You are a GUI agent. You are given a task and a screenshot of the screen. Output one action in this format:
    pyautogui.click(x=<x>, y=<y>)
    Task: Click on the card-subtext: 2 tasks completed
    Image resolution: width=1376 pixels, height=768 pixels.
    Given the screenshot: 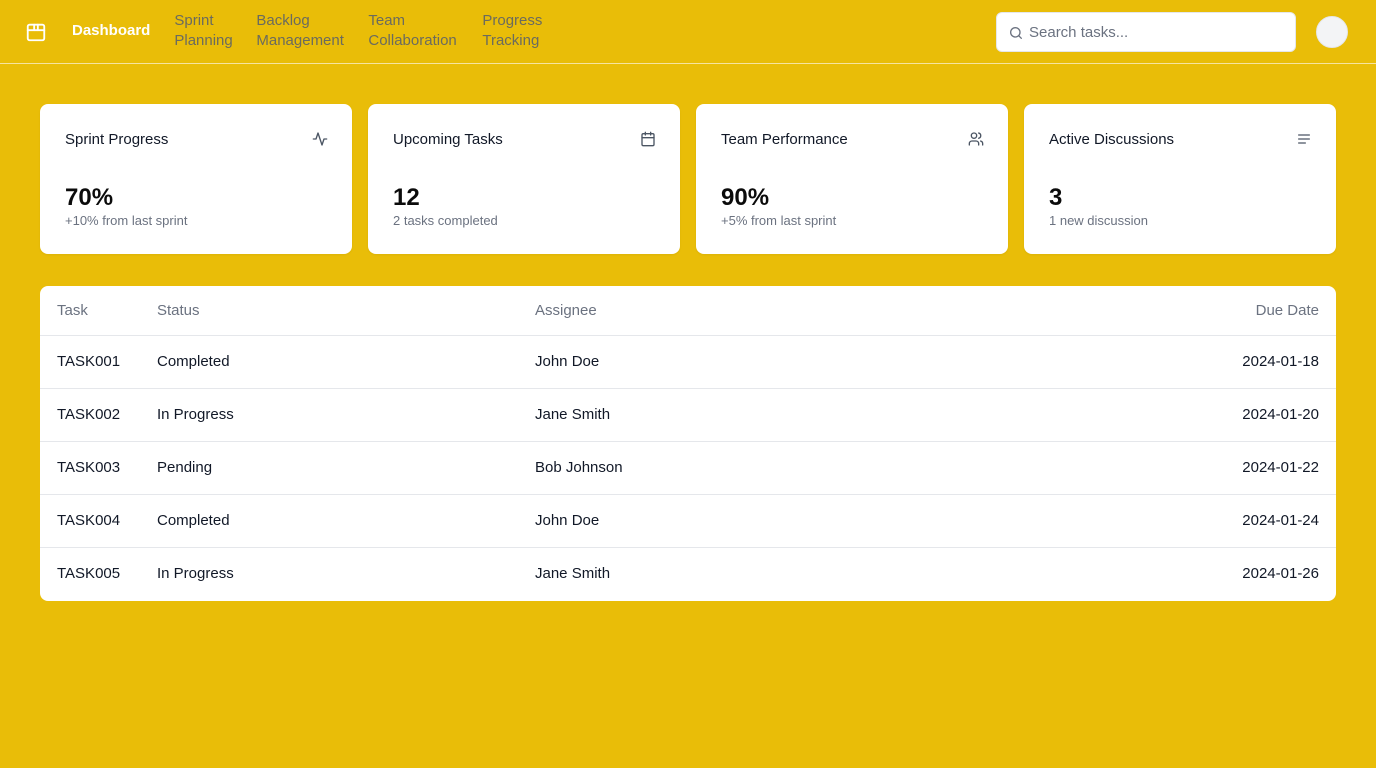 What is the action you would take?
    pyautogui.click(x=445, y=220)
    